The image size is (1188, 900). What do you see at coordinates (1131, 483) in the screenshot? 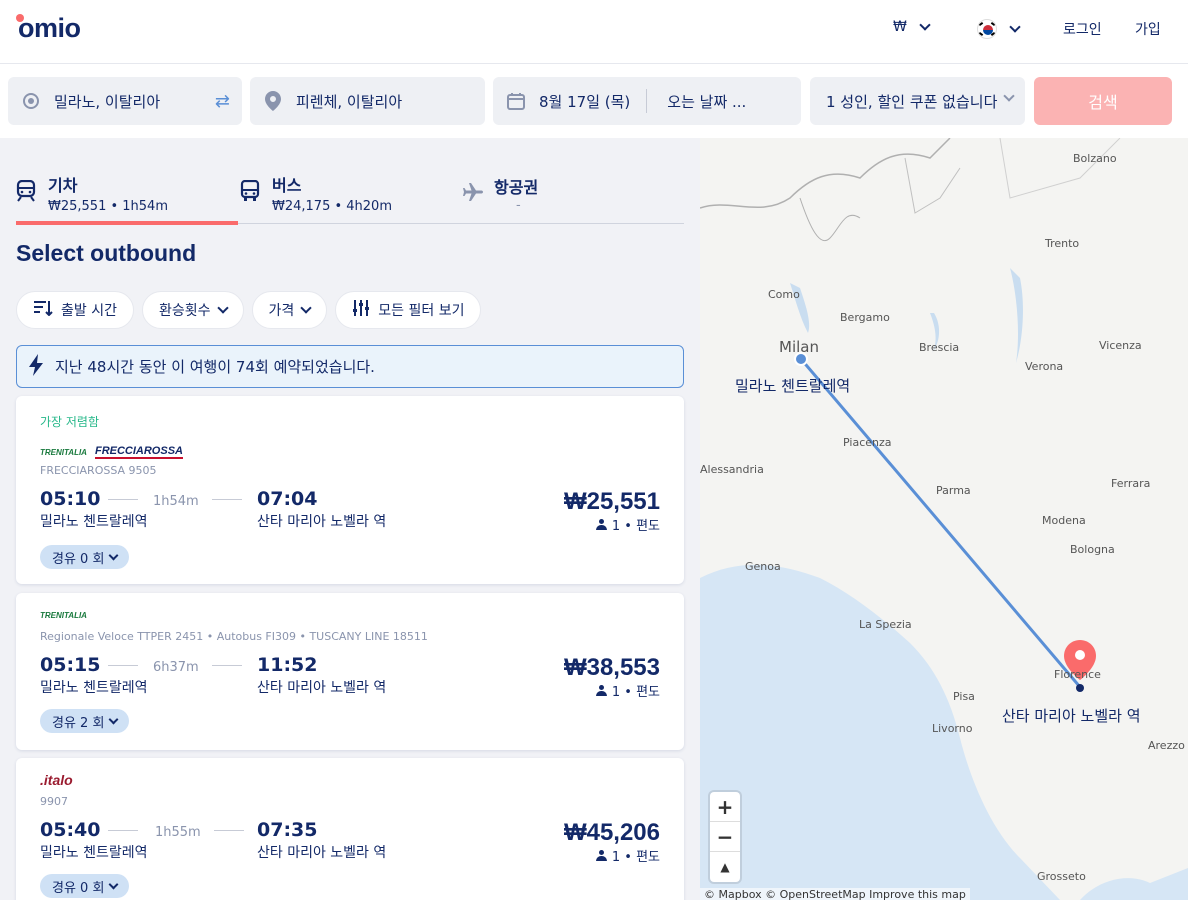
I see `map-city-label: Ferrara` at bounding box center [1131, 483].